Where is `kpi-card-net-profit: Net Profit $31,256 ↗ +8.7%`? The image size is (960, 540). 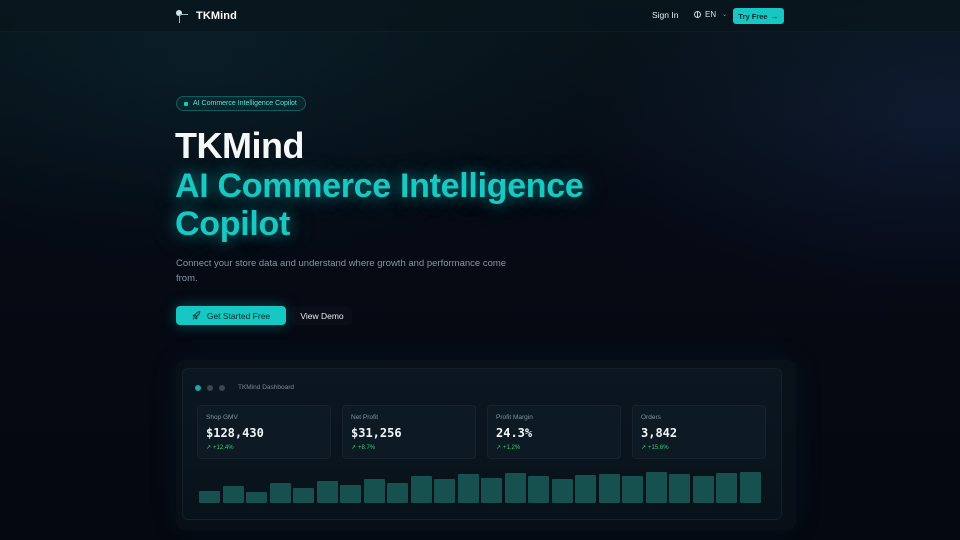
kpi-card-net-profit: Net Profit $31,256 ↗ +8.7% is located at coordinates (409, 432).